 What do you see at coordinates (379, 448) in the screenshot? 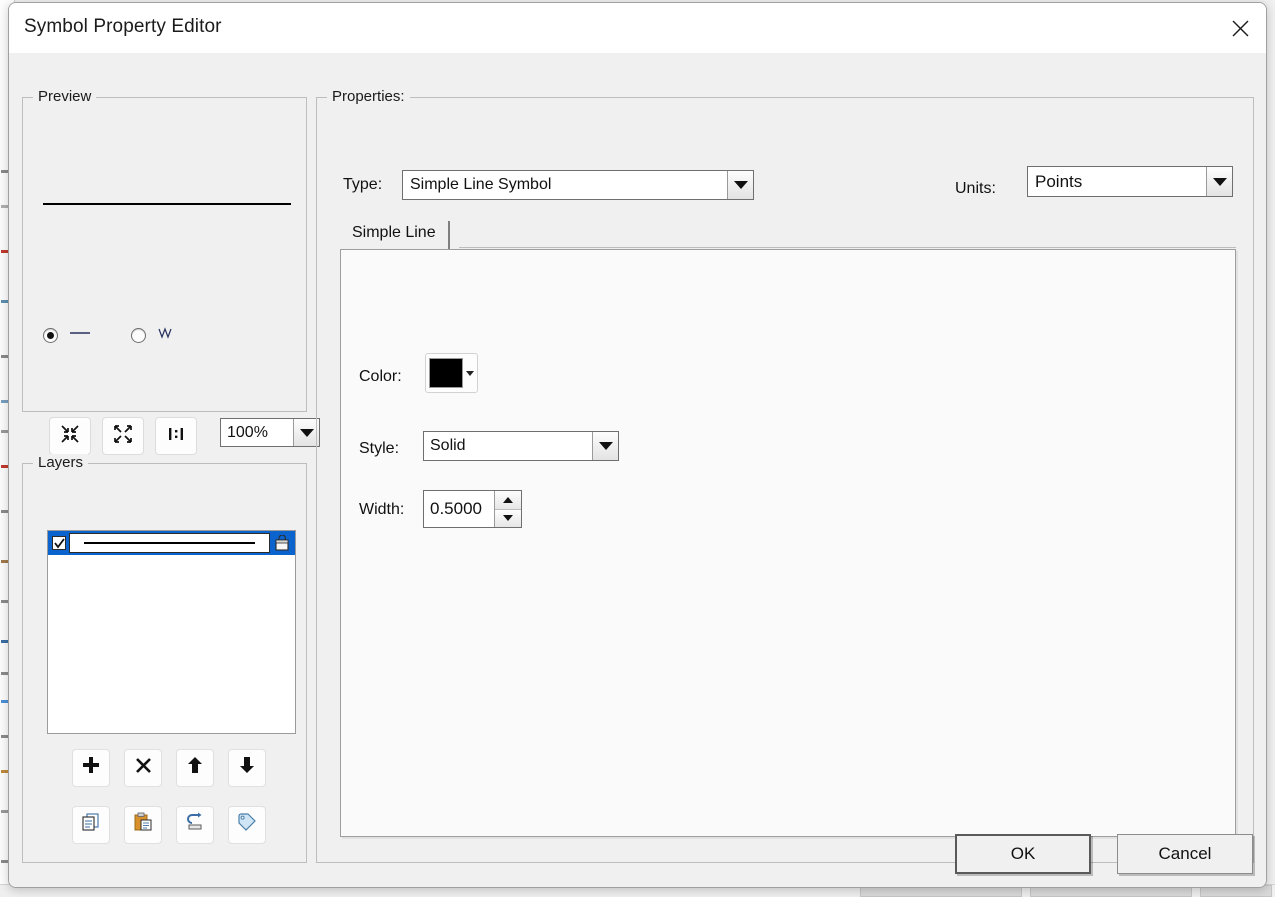
I see `style-label: Style:` at bounding box center [379, 448].